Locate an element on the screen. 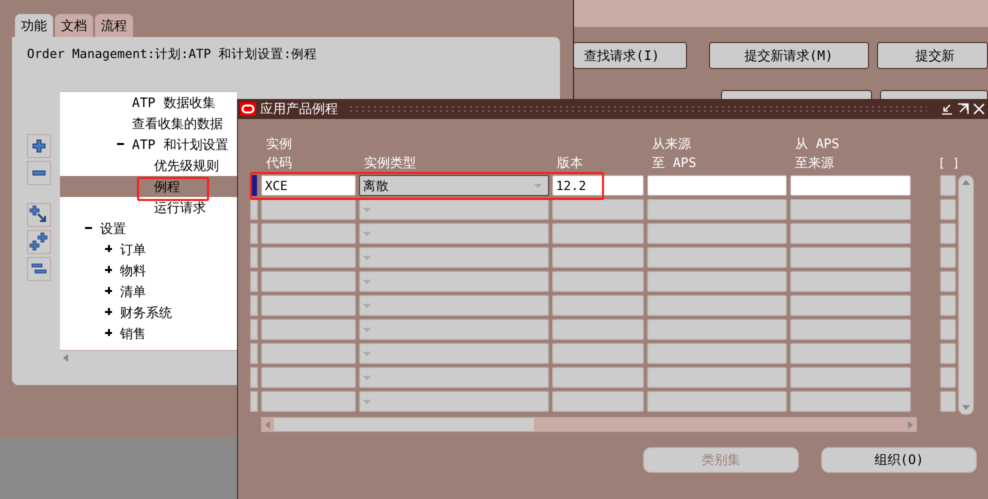 This screenshot has height=499, width=988. tree-item: 订单 is located at coordinates (133, 249).